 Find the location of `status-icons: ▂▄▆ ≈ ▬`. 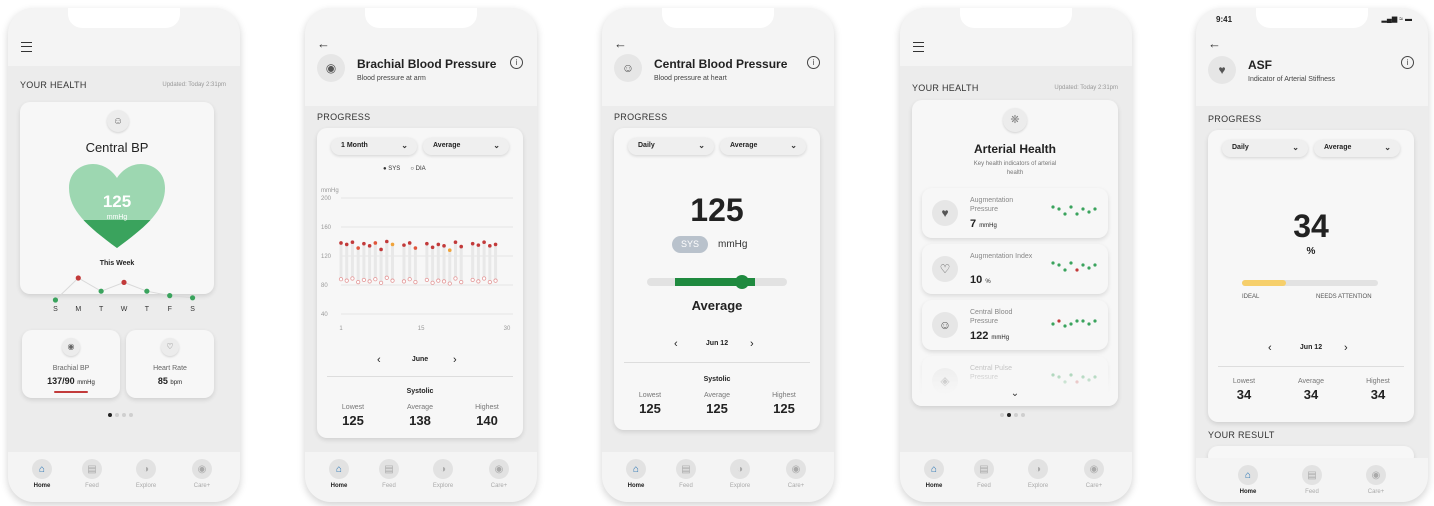

status-icons: ▂▄▆ ≈ ▬ is located at coordinates (1397, 19).